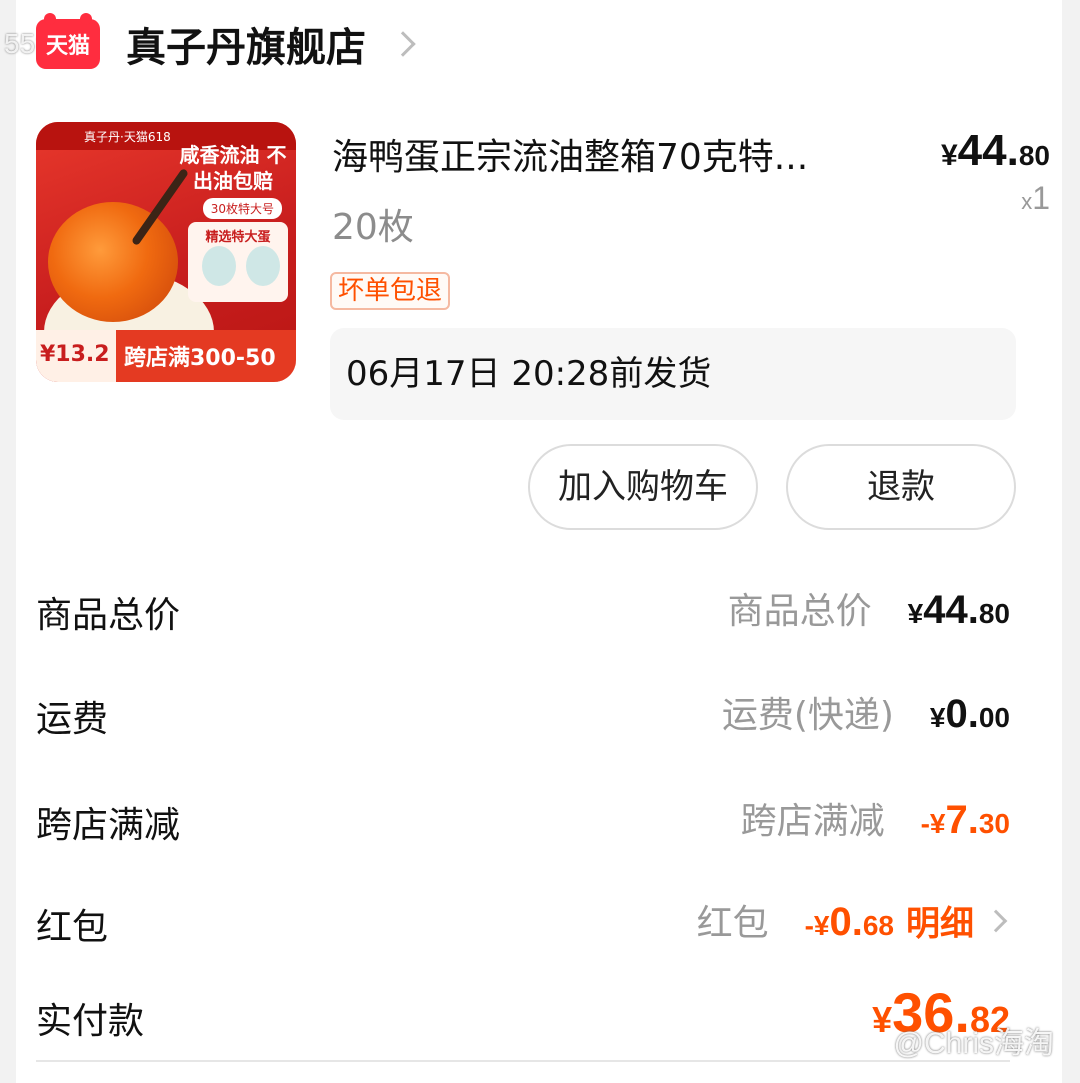  I want to click on row-amount: -¥0.68, so click(849, 922).